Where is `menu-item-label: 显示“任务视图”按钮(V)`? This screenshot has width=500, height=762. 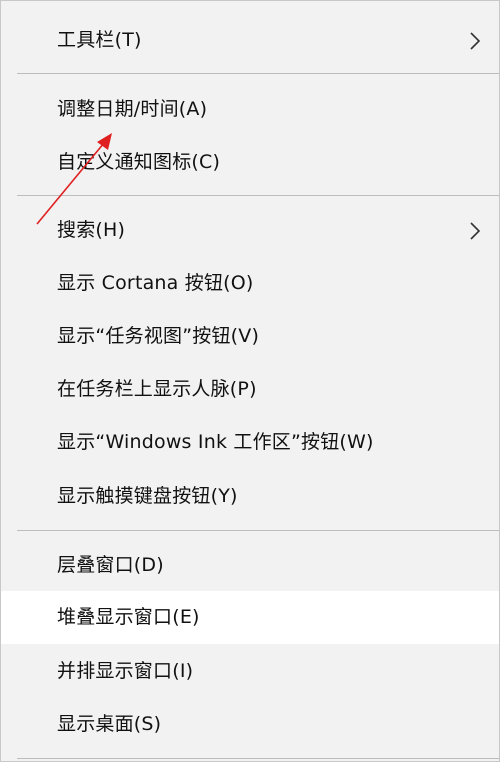
menu-item-label: 显示“任务视图”按钮(V) is located at coordinates (158, 336).